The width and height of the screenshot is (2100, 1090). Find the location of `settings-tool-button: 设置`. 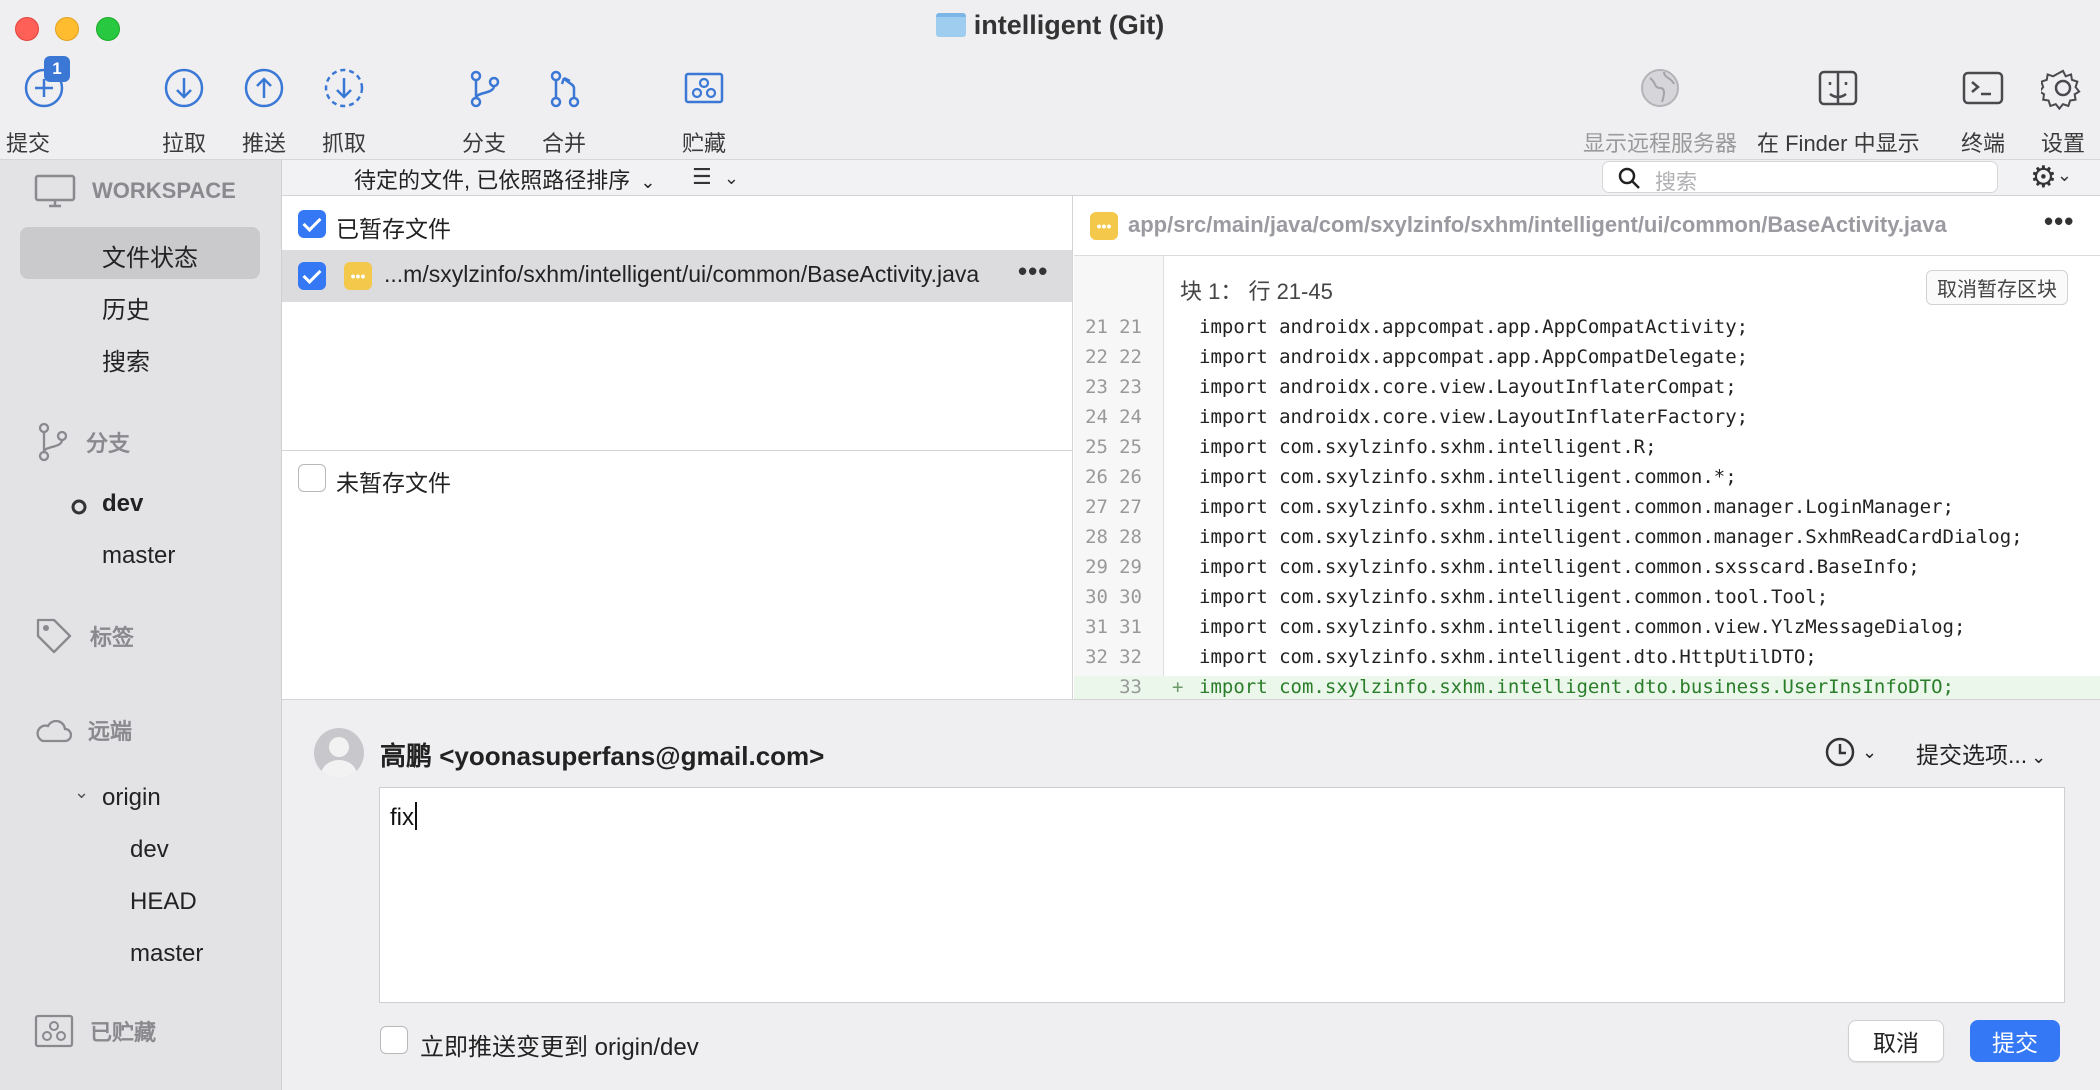

settings-tool-button: 设置 is located at coordinates (2063, 108).